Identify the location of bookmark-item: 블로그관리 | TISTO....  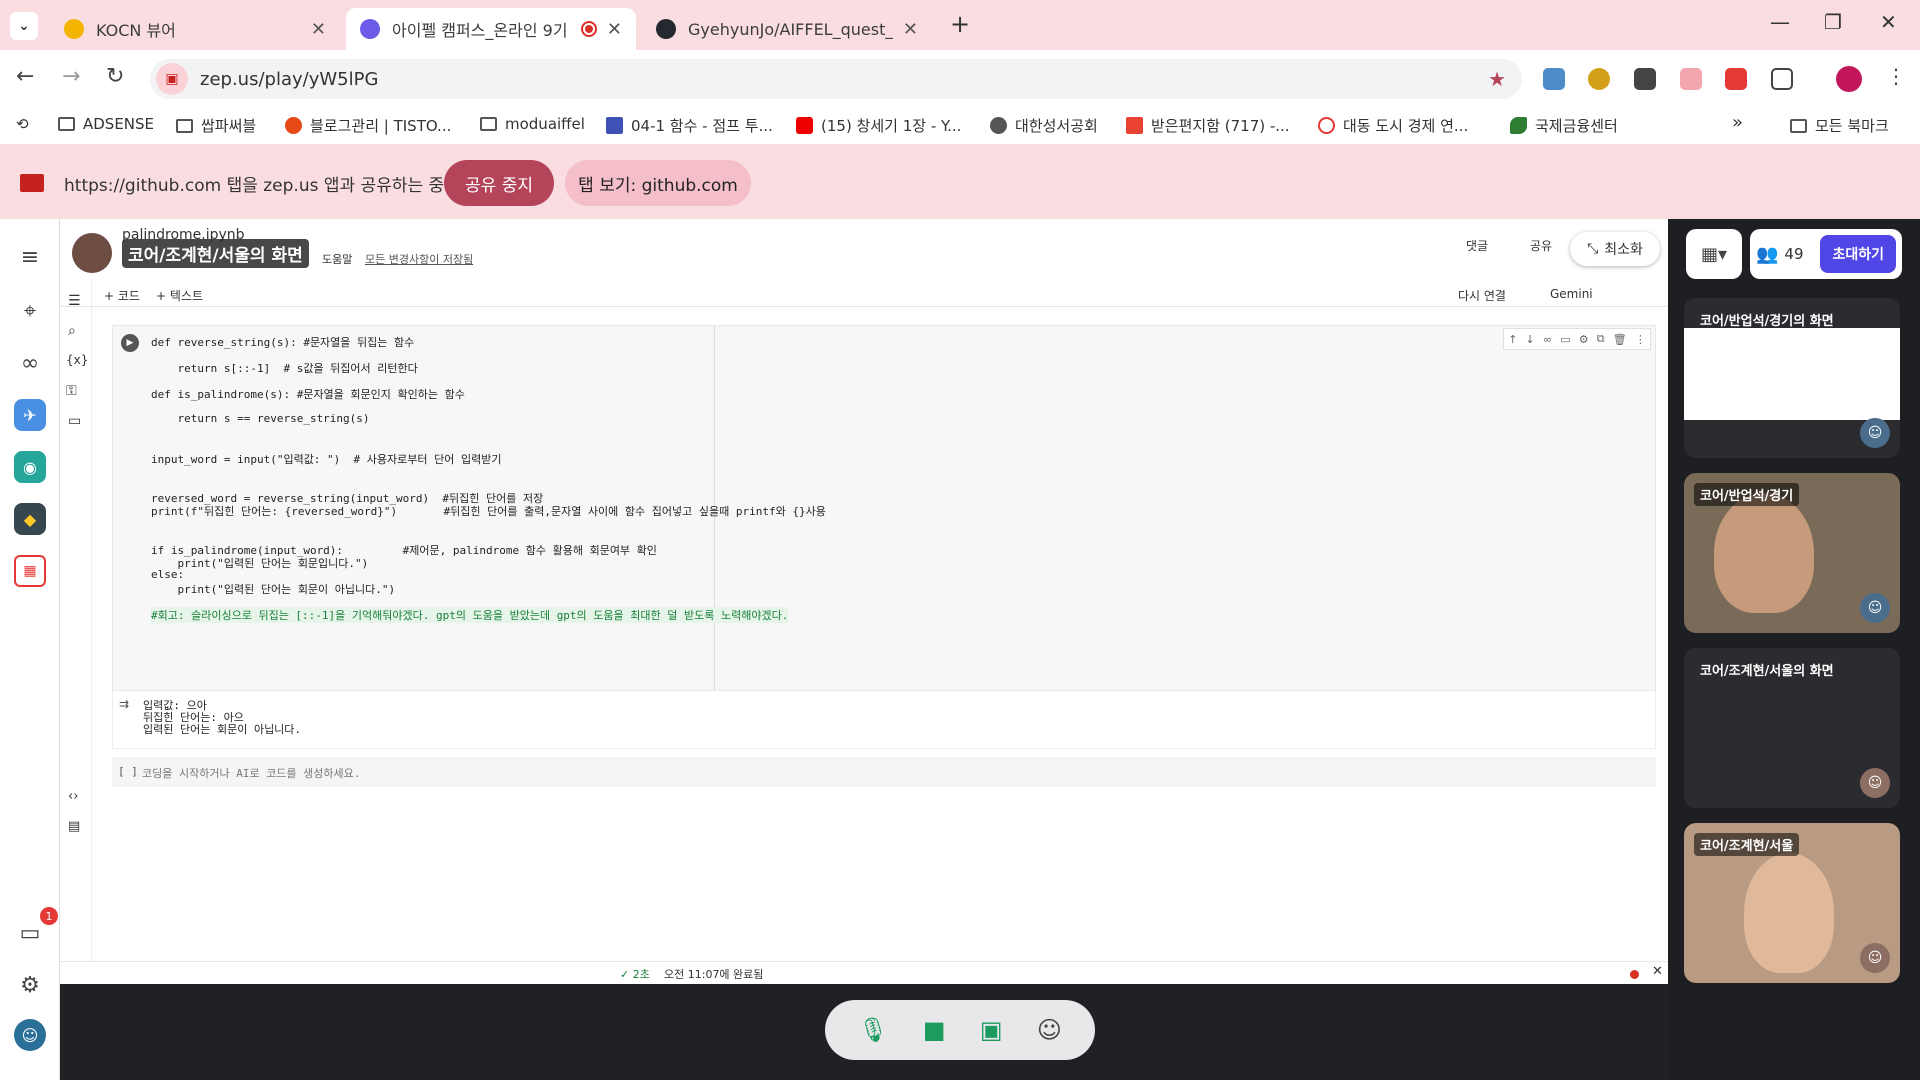
(368, 125).